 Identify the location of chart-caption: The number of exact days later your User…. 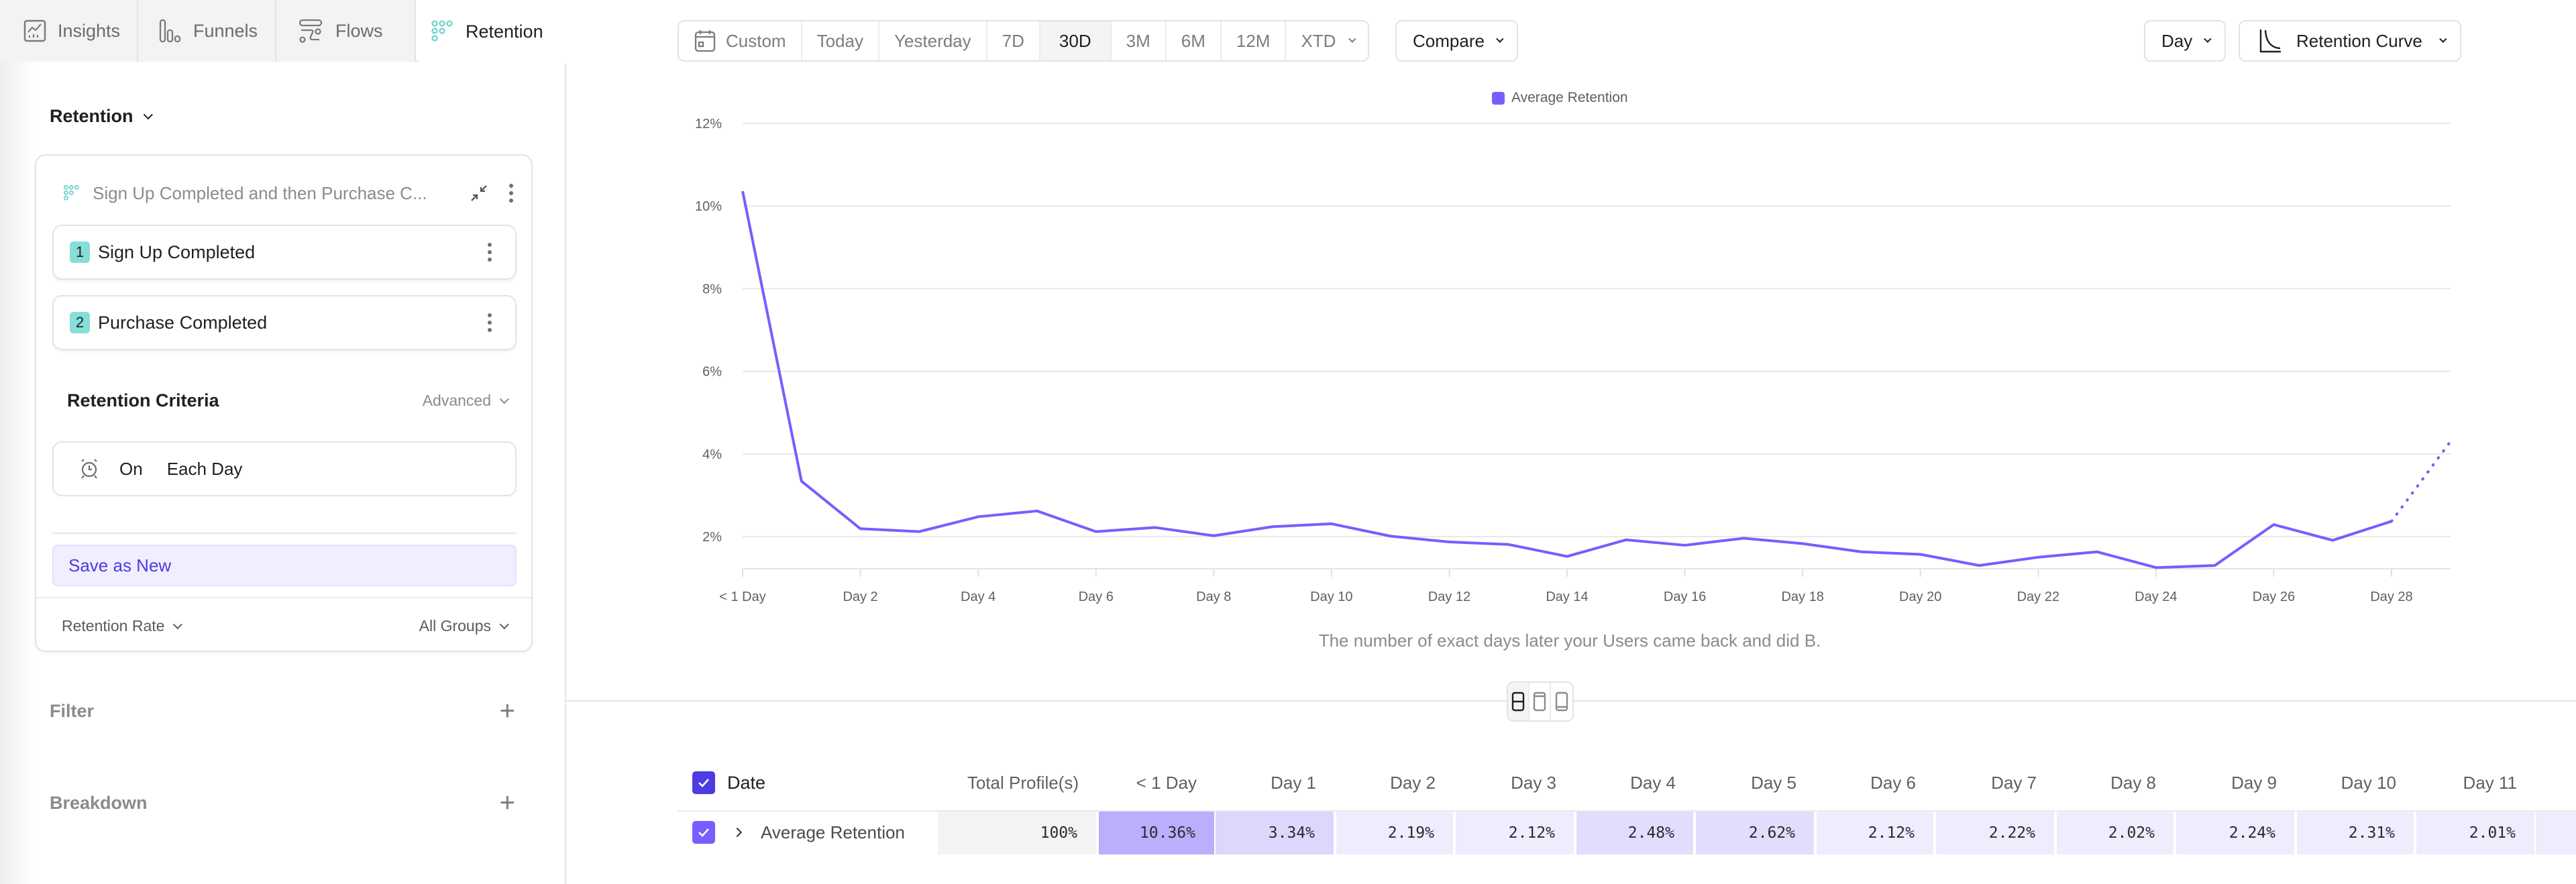
(1569, 641).